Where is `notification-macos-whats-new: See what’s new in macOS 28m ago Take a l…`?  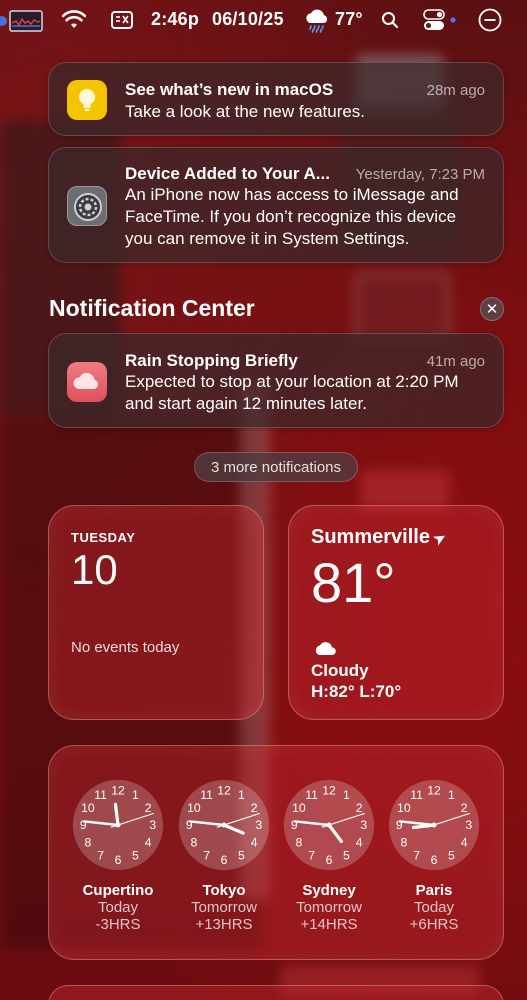
notification-macos-whats-new: See what’s new in macOS 28m ago Take a l… is located at coordinates (276, 99).